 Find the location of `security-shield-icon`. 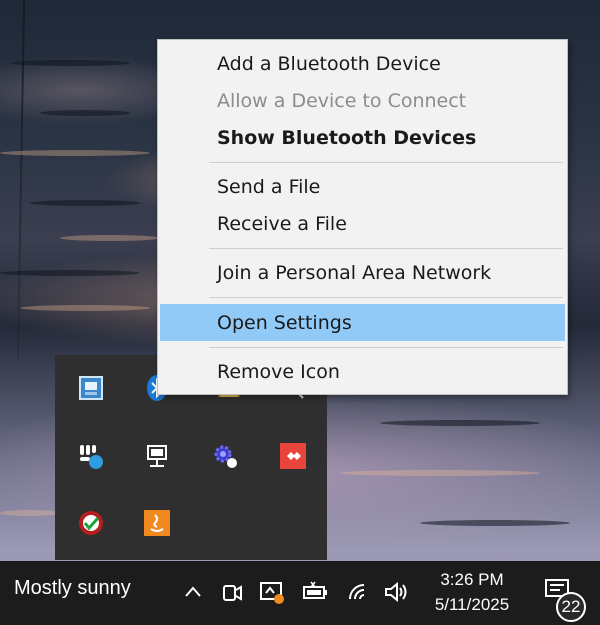

security-shield-icon is located at coordinates (91, 523).